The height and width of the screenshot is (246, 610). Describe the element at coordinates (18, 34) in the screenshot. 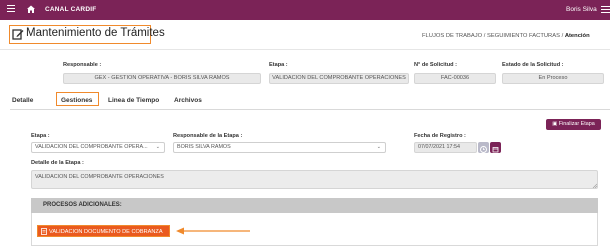

I see `edit-icon` at that location.